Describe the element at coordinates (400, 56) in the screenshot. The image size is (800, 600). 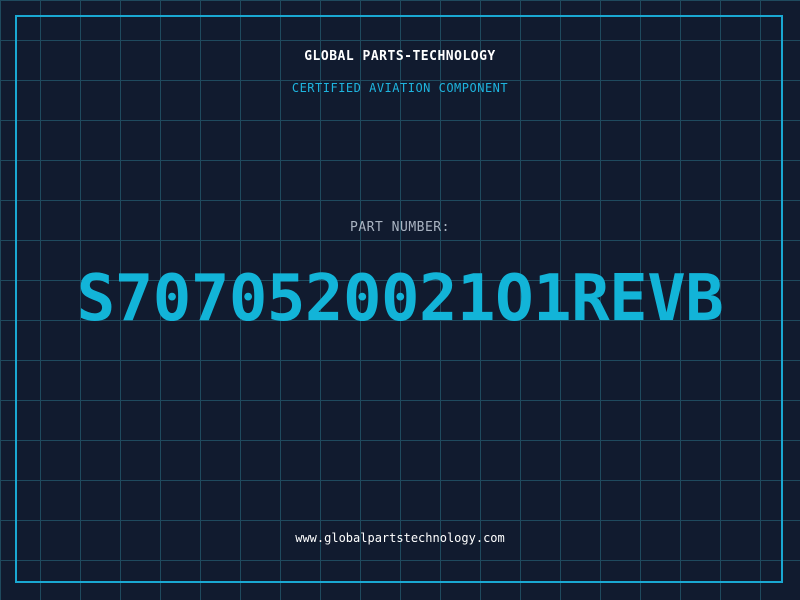
I see `brand-title: GLOBAL PARTS-TECHNOLOGY` at that location.